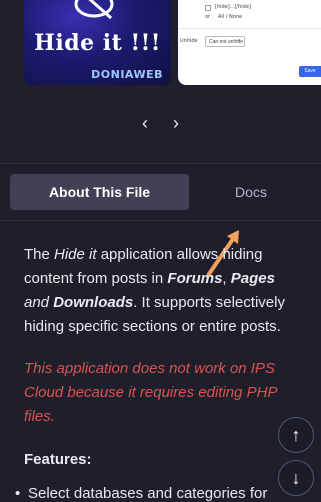 The width and height of the screenshot is (321, 502). I want to click on scroll-top-button: ↑, so click(296, 435).